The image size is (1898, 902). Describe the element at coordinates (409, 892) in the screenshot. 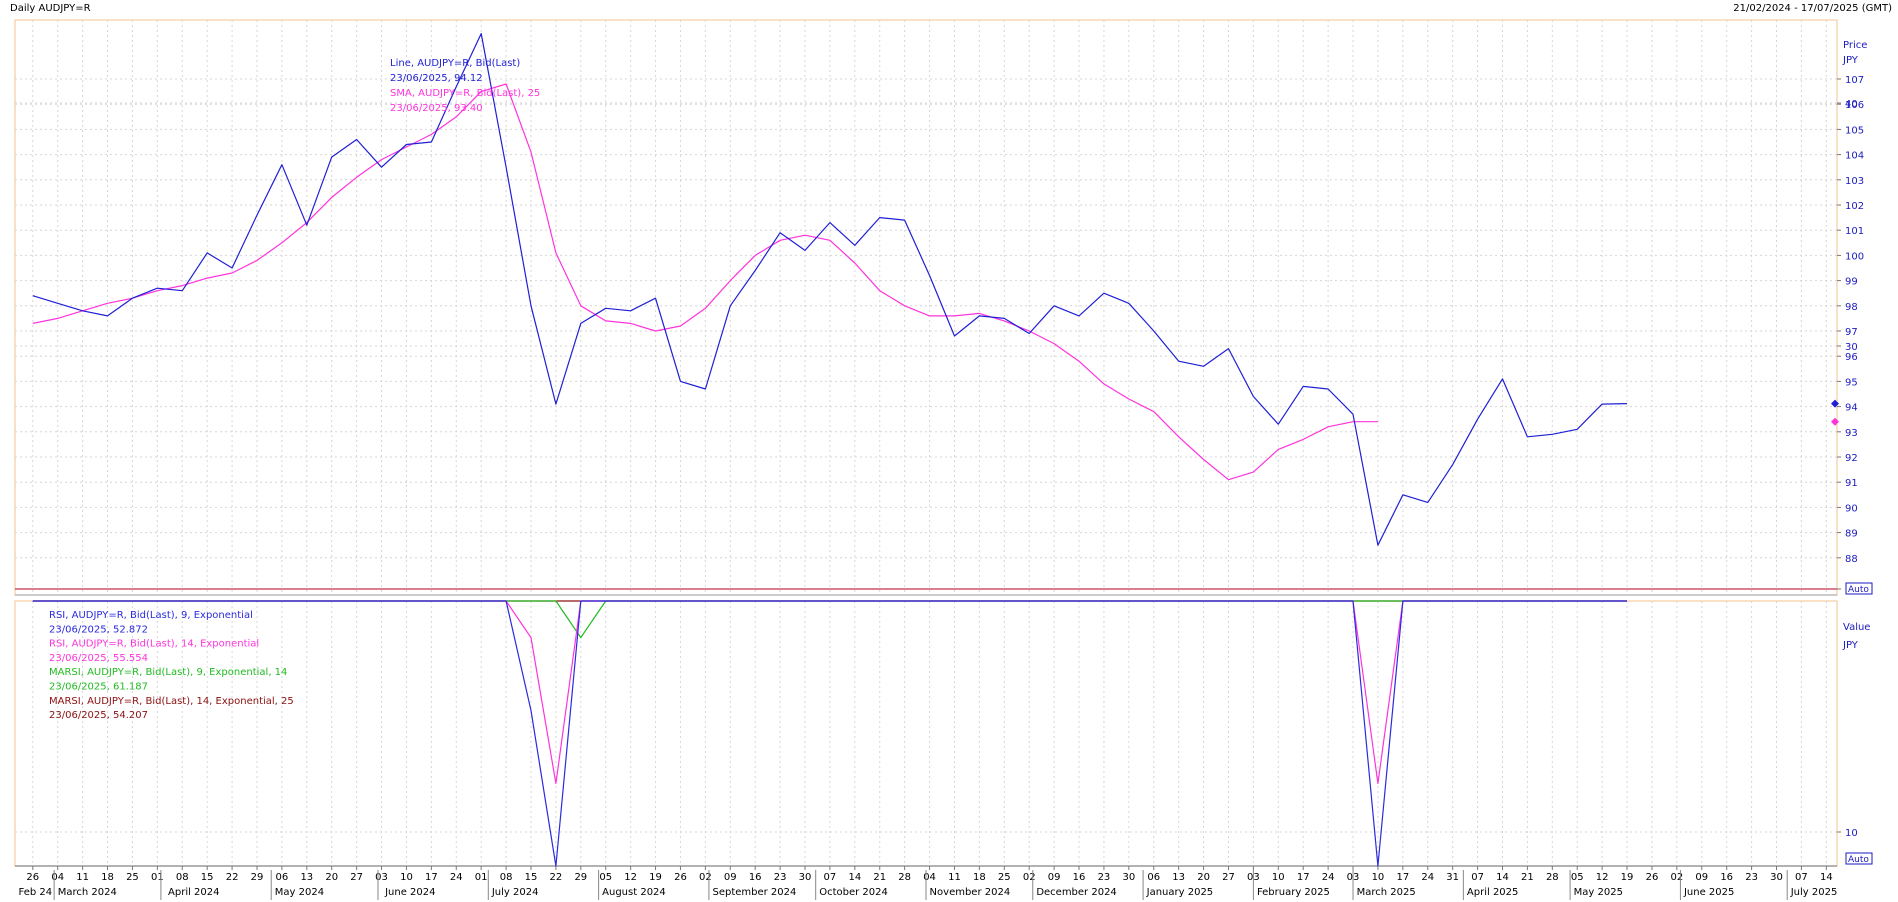

I see `month-label: June 2024` at that location.